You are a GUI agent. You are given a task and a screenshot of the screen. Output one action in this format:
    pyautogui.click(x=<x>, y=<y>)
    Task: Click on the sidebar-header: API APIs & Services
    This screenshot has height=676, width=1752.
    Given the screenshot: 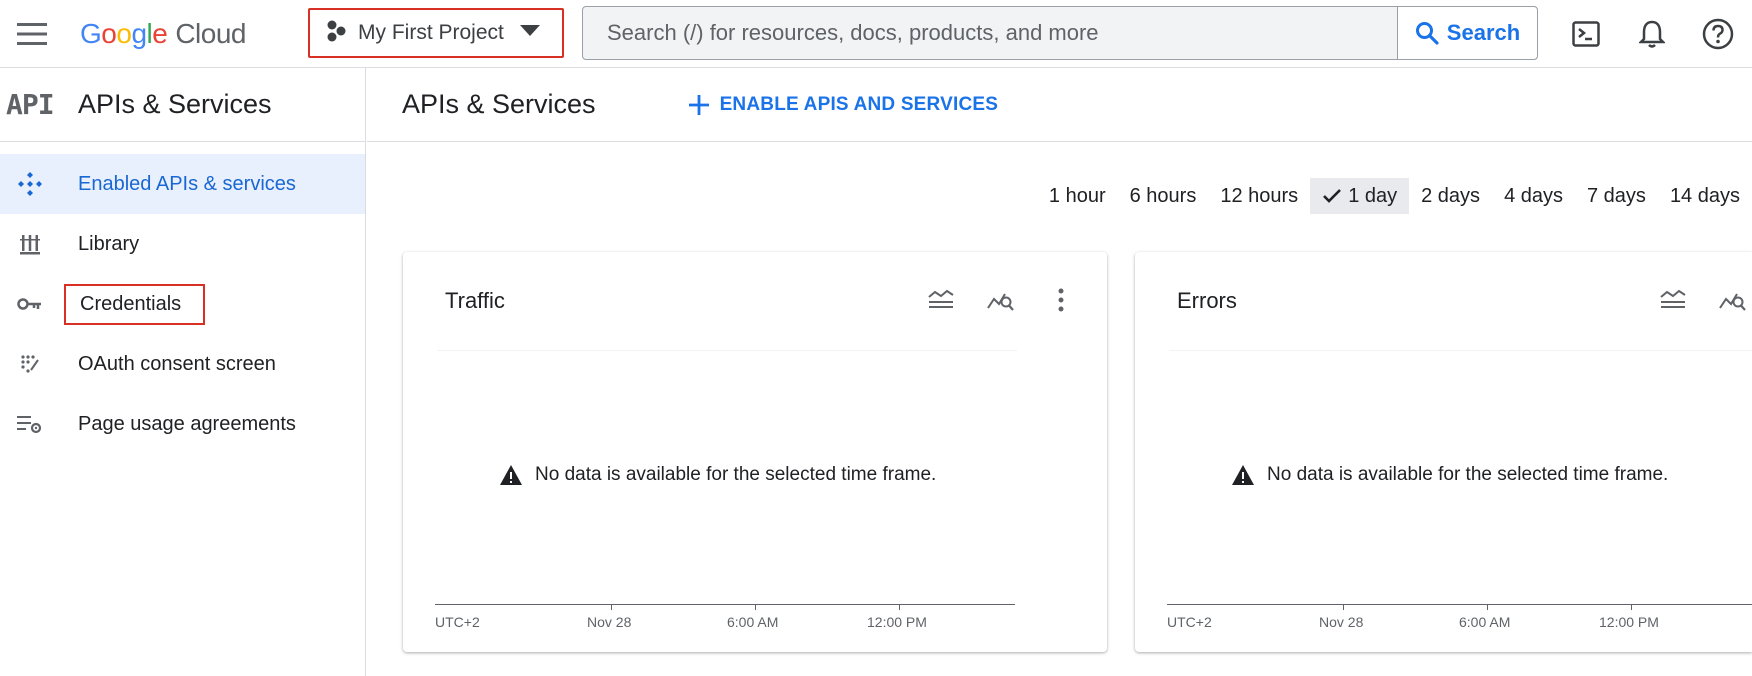 What is the action you would take?
    pyautogui.click(x=182, y=105)
    